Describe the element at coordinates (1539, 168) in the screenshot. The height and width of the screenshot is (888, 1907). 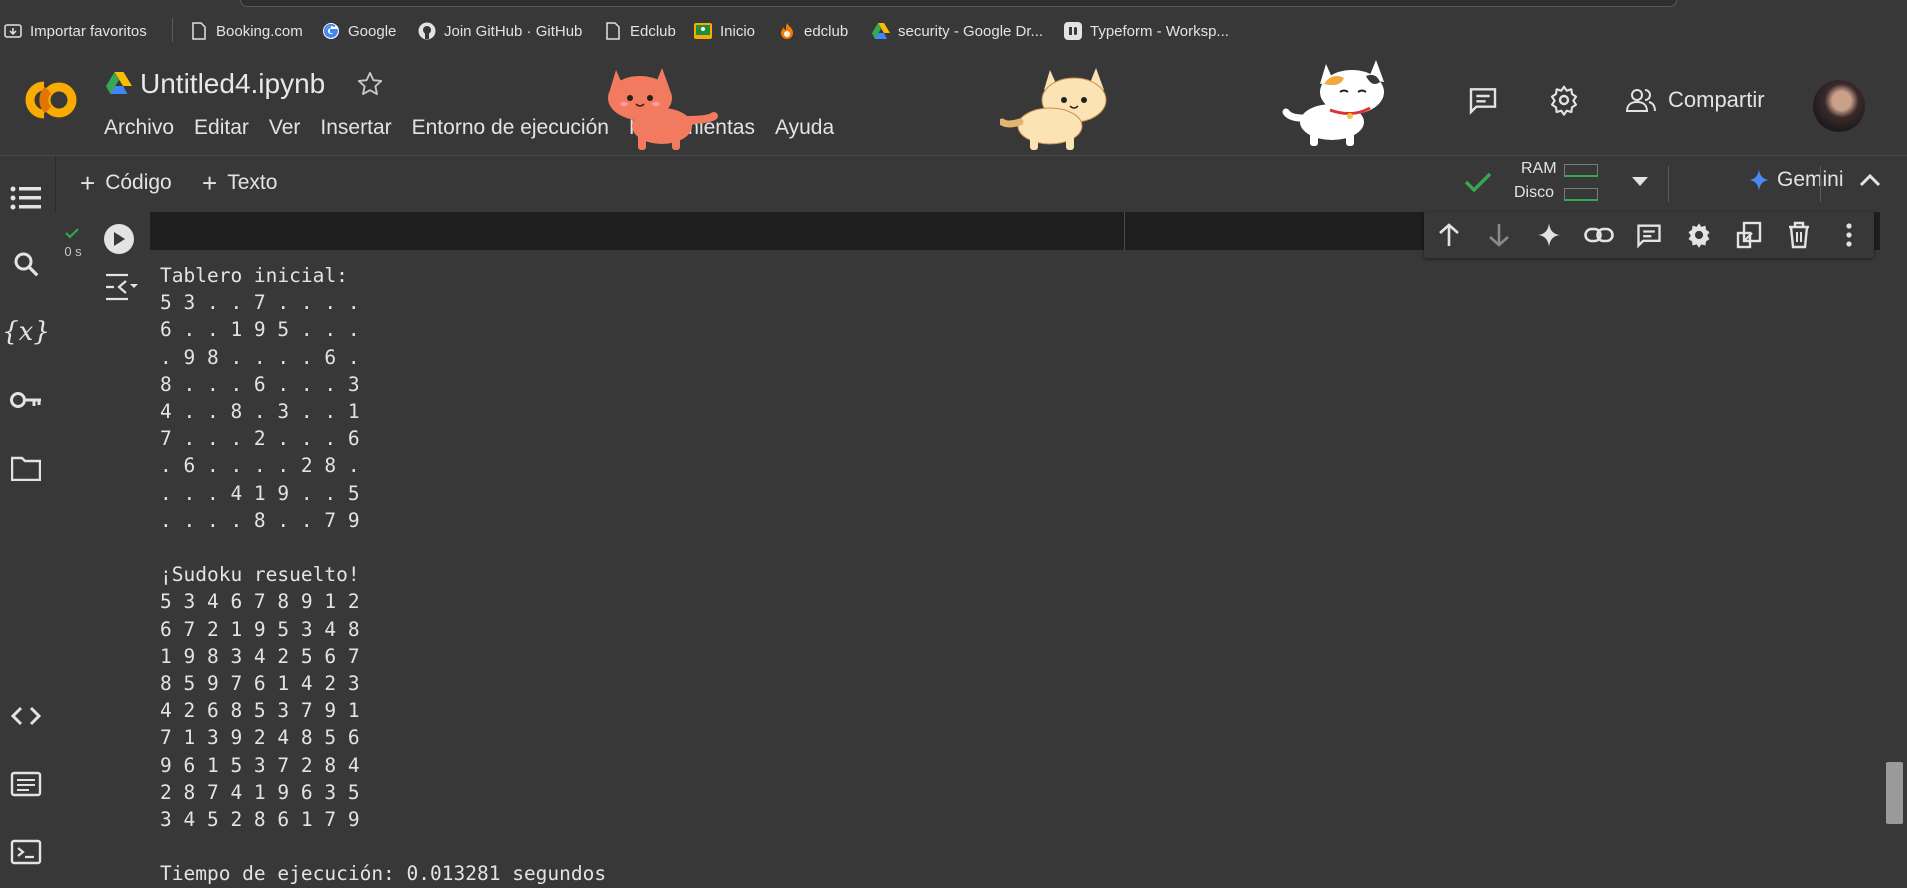
I see `ram-label: RAM` at that location.